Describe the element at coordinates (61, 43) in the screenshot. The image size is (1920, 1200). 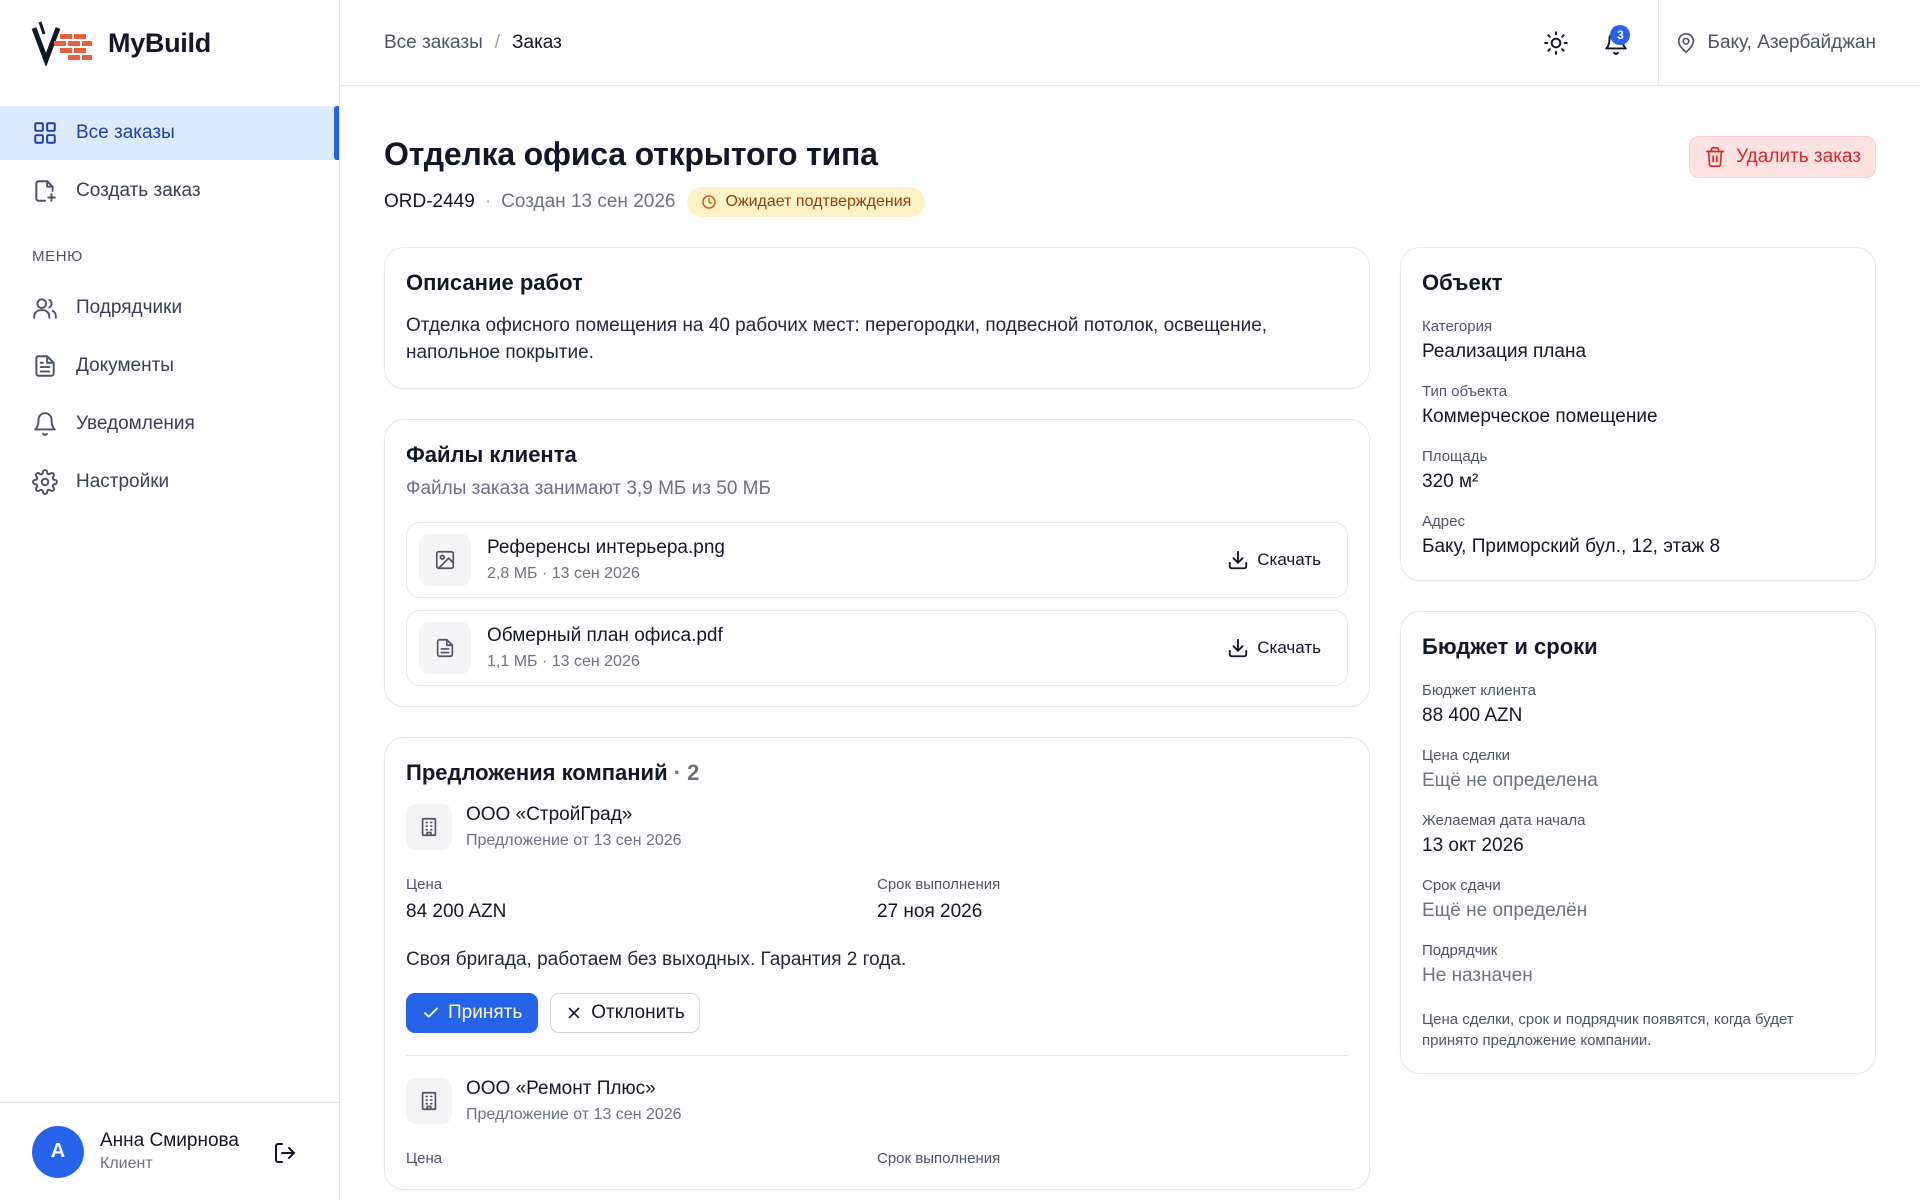
I see `logo-mark-icon` at that location.